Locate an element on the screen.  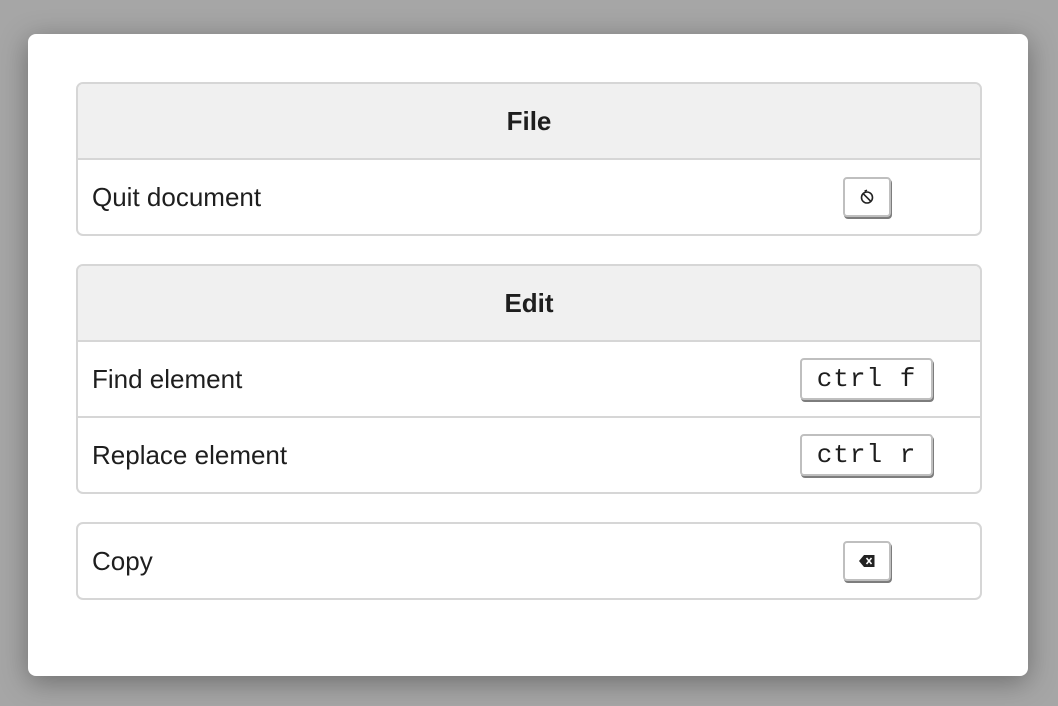
shortcut-key-quit is located at coordinates (867, 197).